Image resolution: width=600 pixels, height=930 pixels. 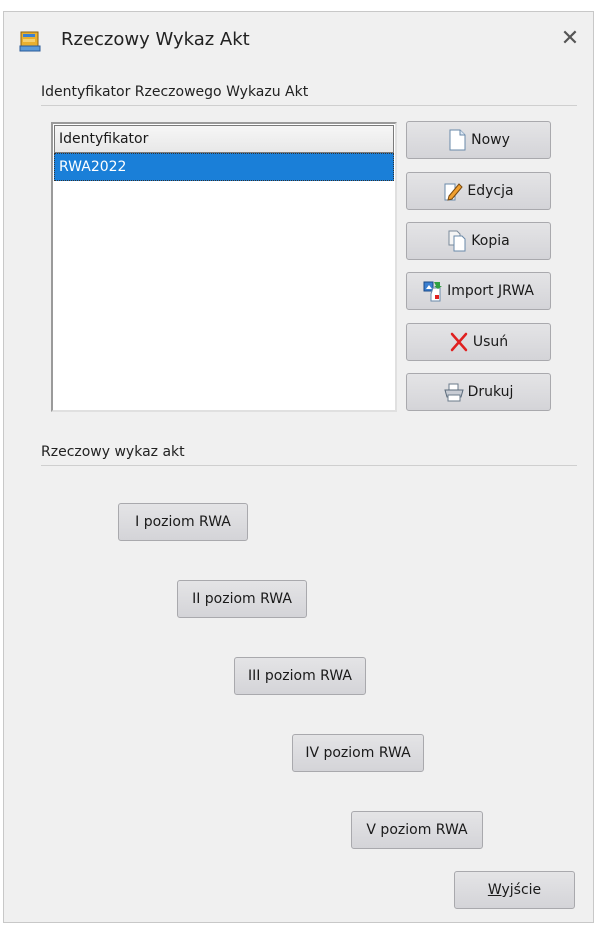 I want to click on new-button: Nowy, so click(x=478, y=140).